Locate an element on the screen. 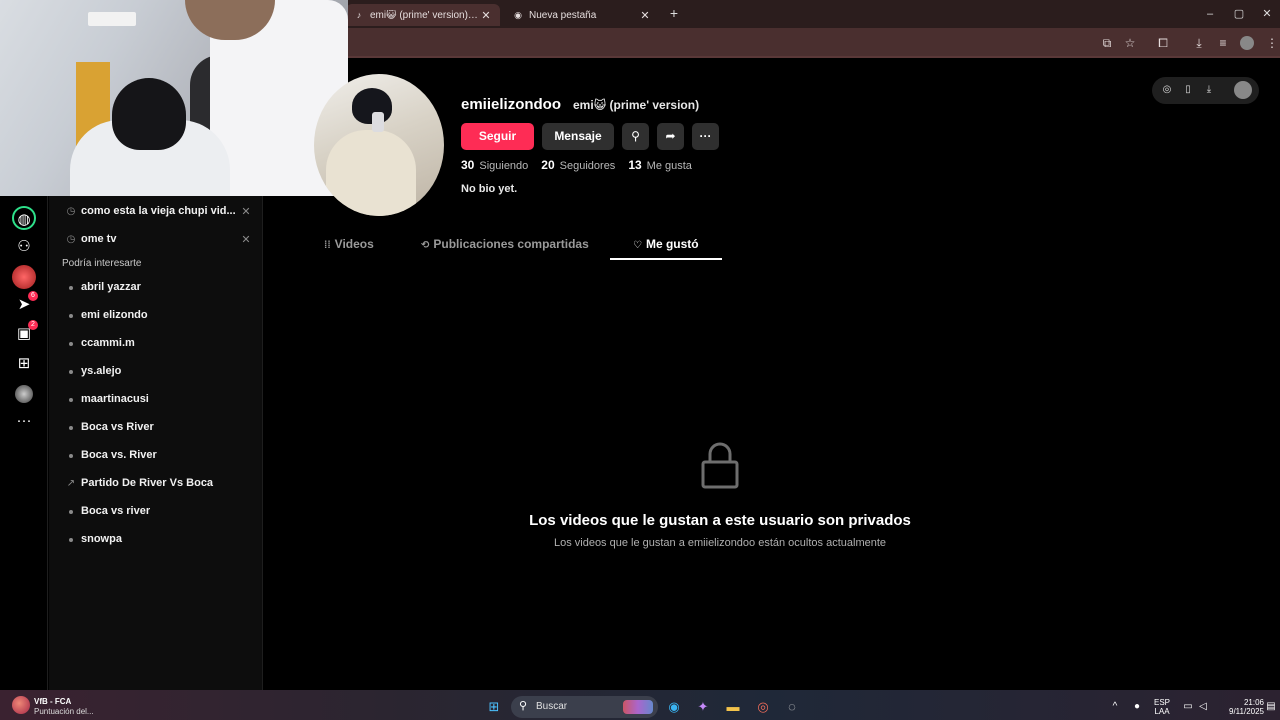 The image size is (1280, 720). keyboard-layout: LAA is located at coordinates (1162, 711).